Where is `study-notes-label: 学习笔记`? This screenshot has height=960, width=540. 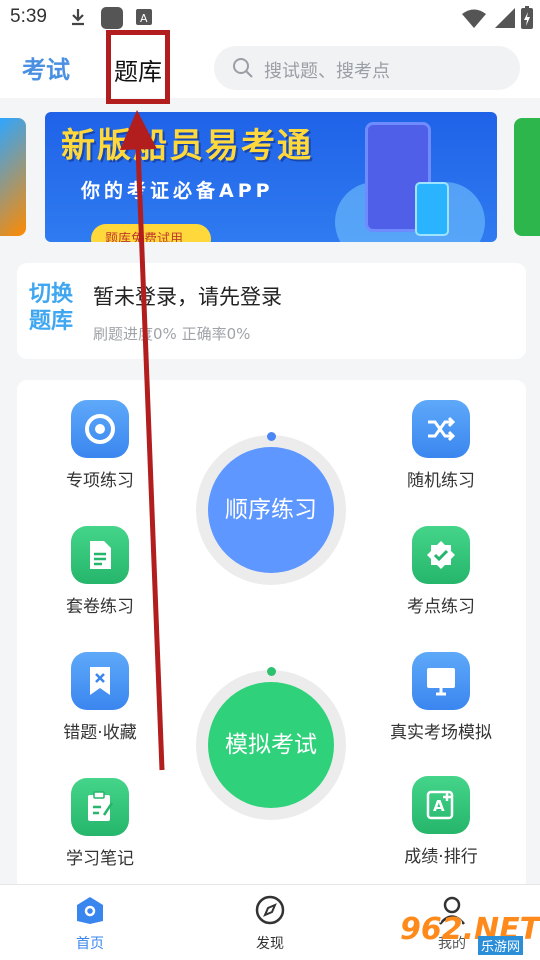
study-notes-label: 学习笔记 is located at coordinates (100, 859).